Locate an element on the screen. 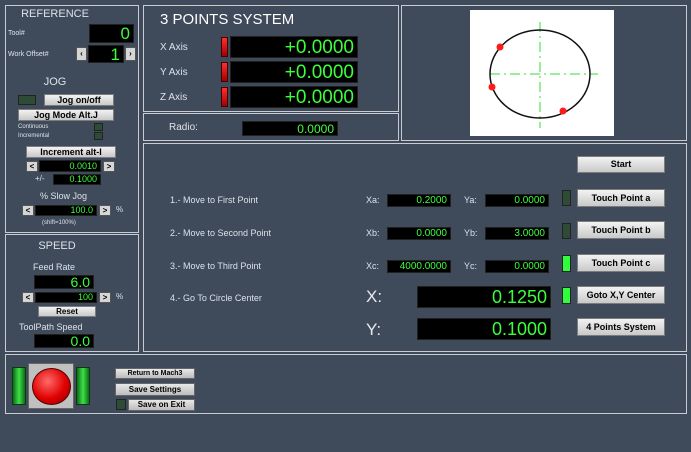 Image resolution: width=691 pixels, height=452 pixels. xc-label: Xc: is located at coordinates (373, 266).